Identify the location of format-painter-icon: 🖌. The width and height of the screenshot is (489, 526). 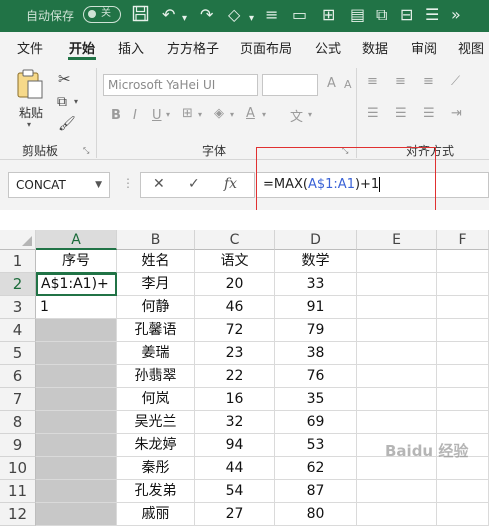
(67, 124).